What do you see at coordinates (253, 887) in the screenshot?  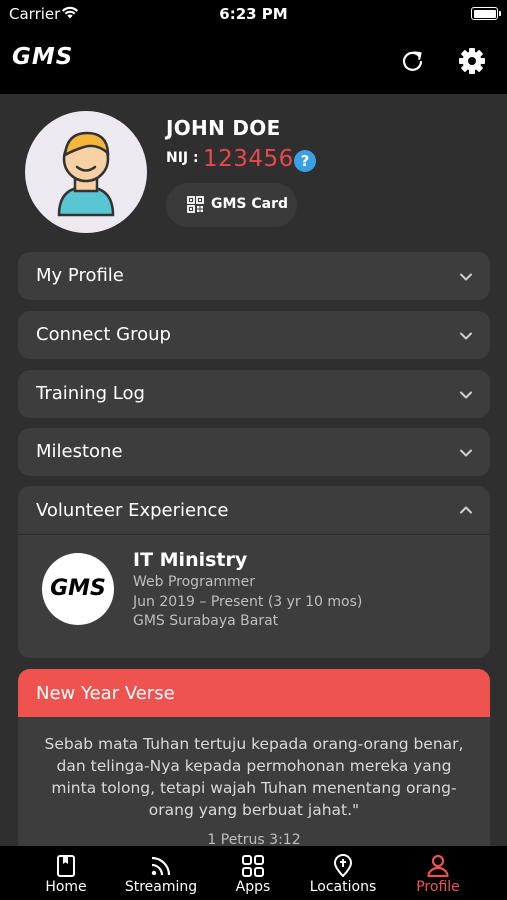 I see `tab-label: Apps` at bounding box center [253, 887].